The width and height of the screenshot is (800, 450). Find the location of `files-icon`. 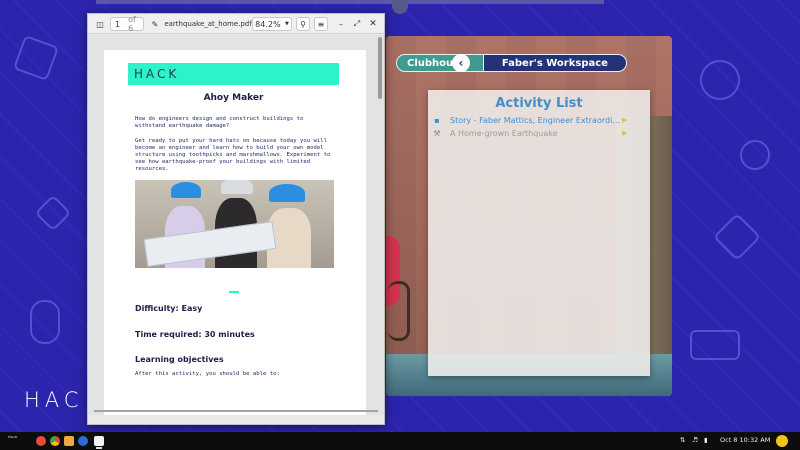

files-icon is located at coordinates (69, 441).